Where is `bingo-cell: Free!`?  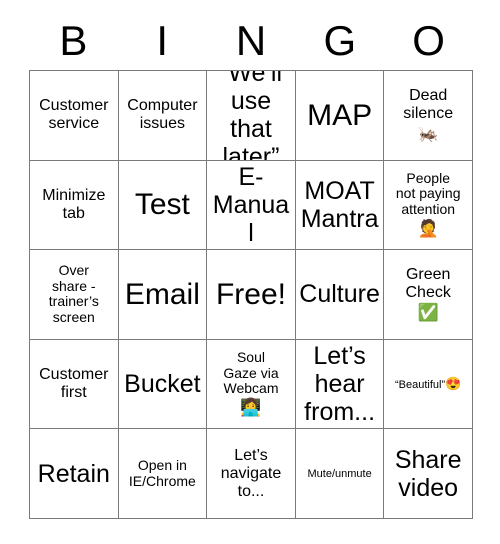
bingo-cell: Free! is located at coordinates (251, 295).